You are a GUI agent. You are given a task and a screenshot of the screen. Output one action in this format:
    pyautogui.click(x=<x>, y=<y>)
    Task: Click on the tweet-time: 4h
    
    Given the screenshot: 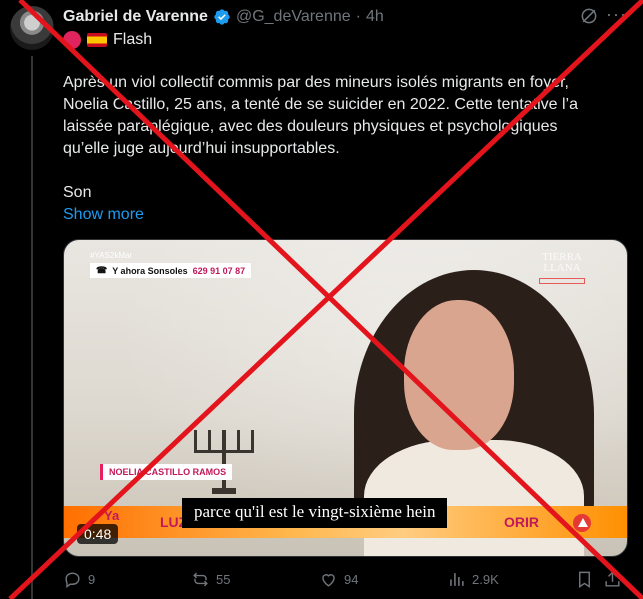 What is the action you would take?
    pyautogui.click(x=375, y=17)
    